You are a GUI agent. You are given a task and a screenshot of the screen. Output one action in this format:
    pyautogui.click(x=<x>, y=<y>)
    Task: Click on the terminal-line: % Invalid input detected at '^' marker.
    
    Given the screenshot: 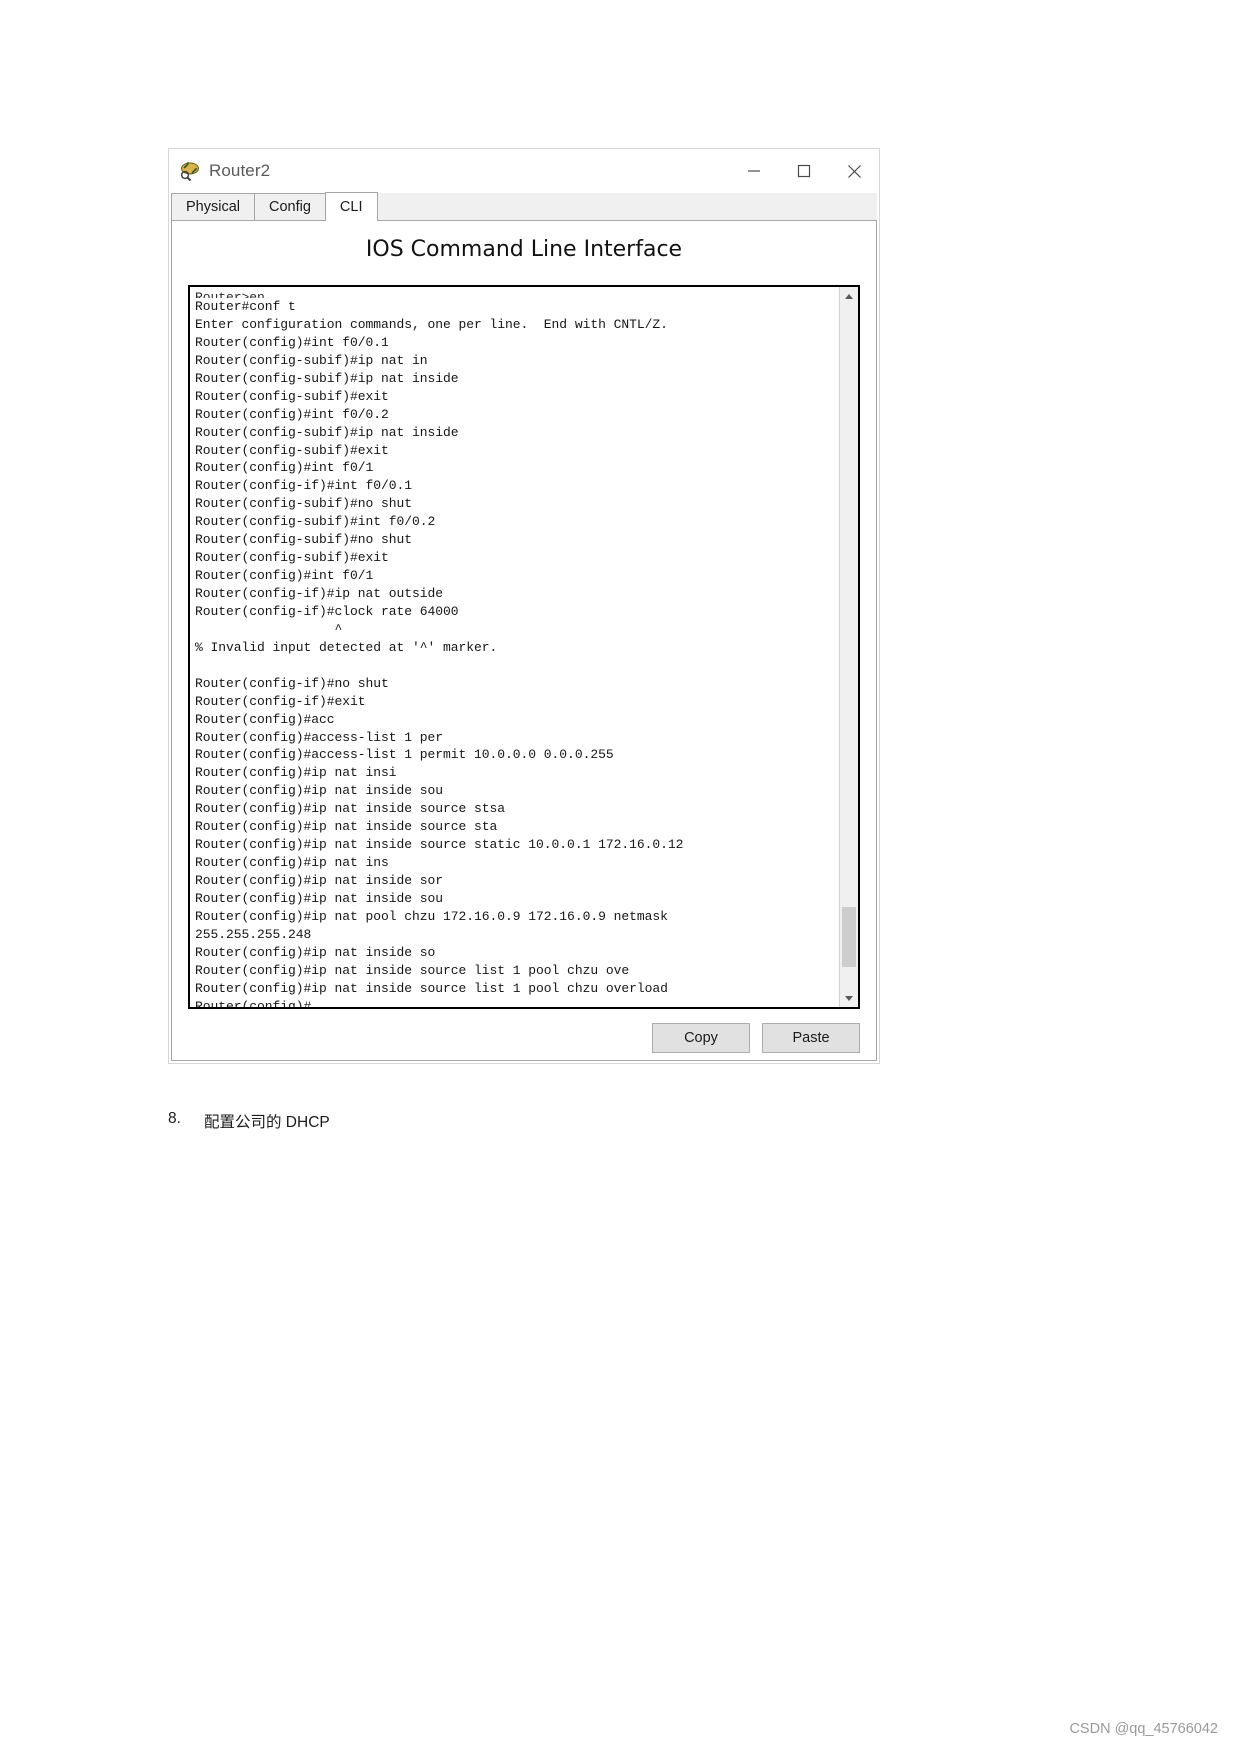 What is the action you would take?
    pyautogui.click(x=346, y=647)
    